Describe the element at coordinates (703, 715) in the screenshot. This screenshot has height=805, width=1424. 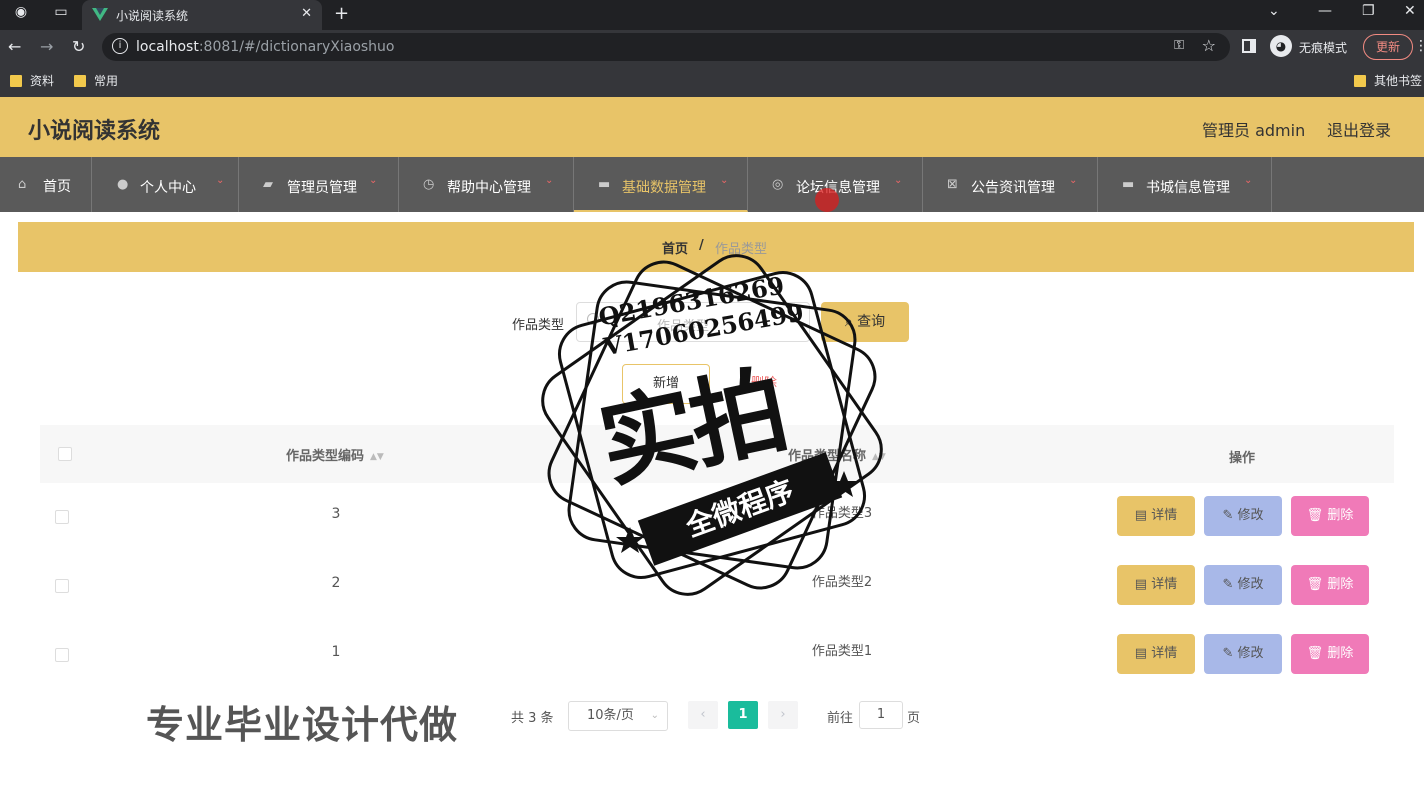
I see `prev-page-button: ‹` at that location.